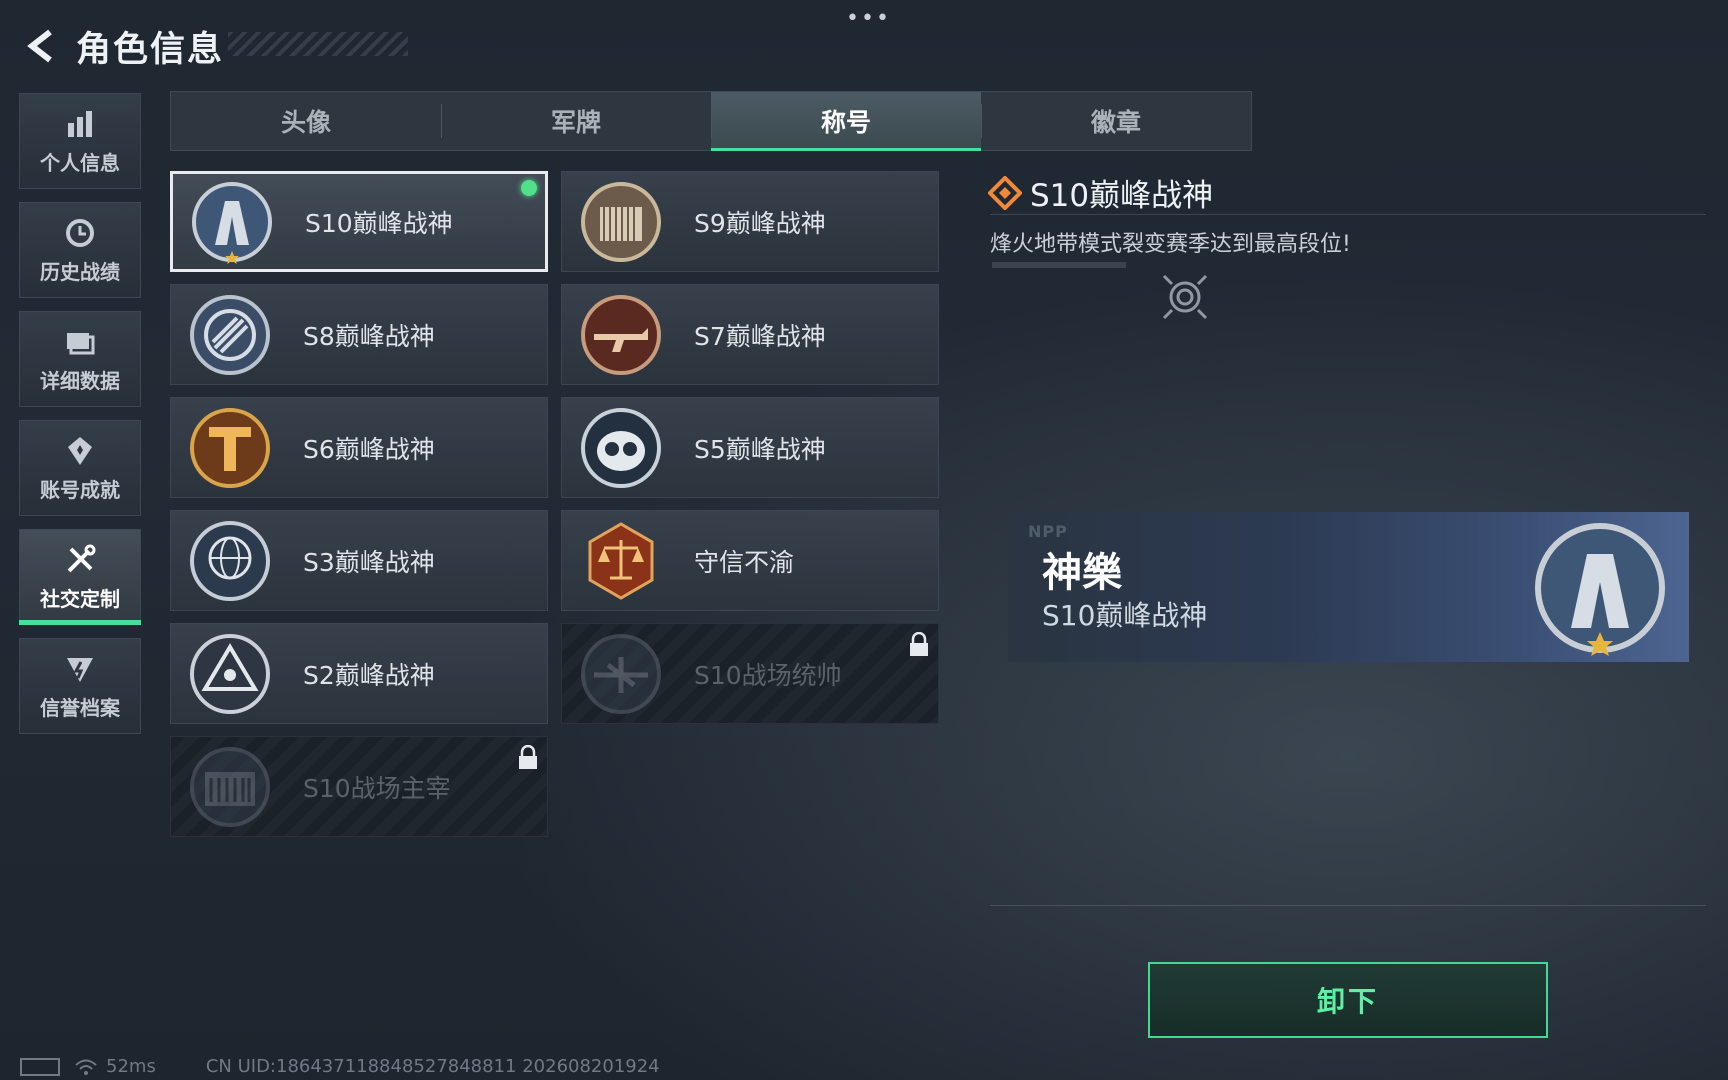 This screenshot has height=1080, width=1728. I want to click on s7-rifle-emblem-icon, so click(621, 334).